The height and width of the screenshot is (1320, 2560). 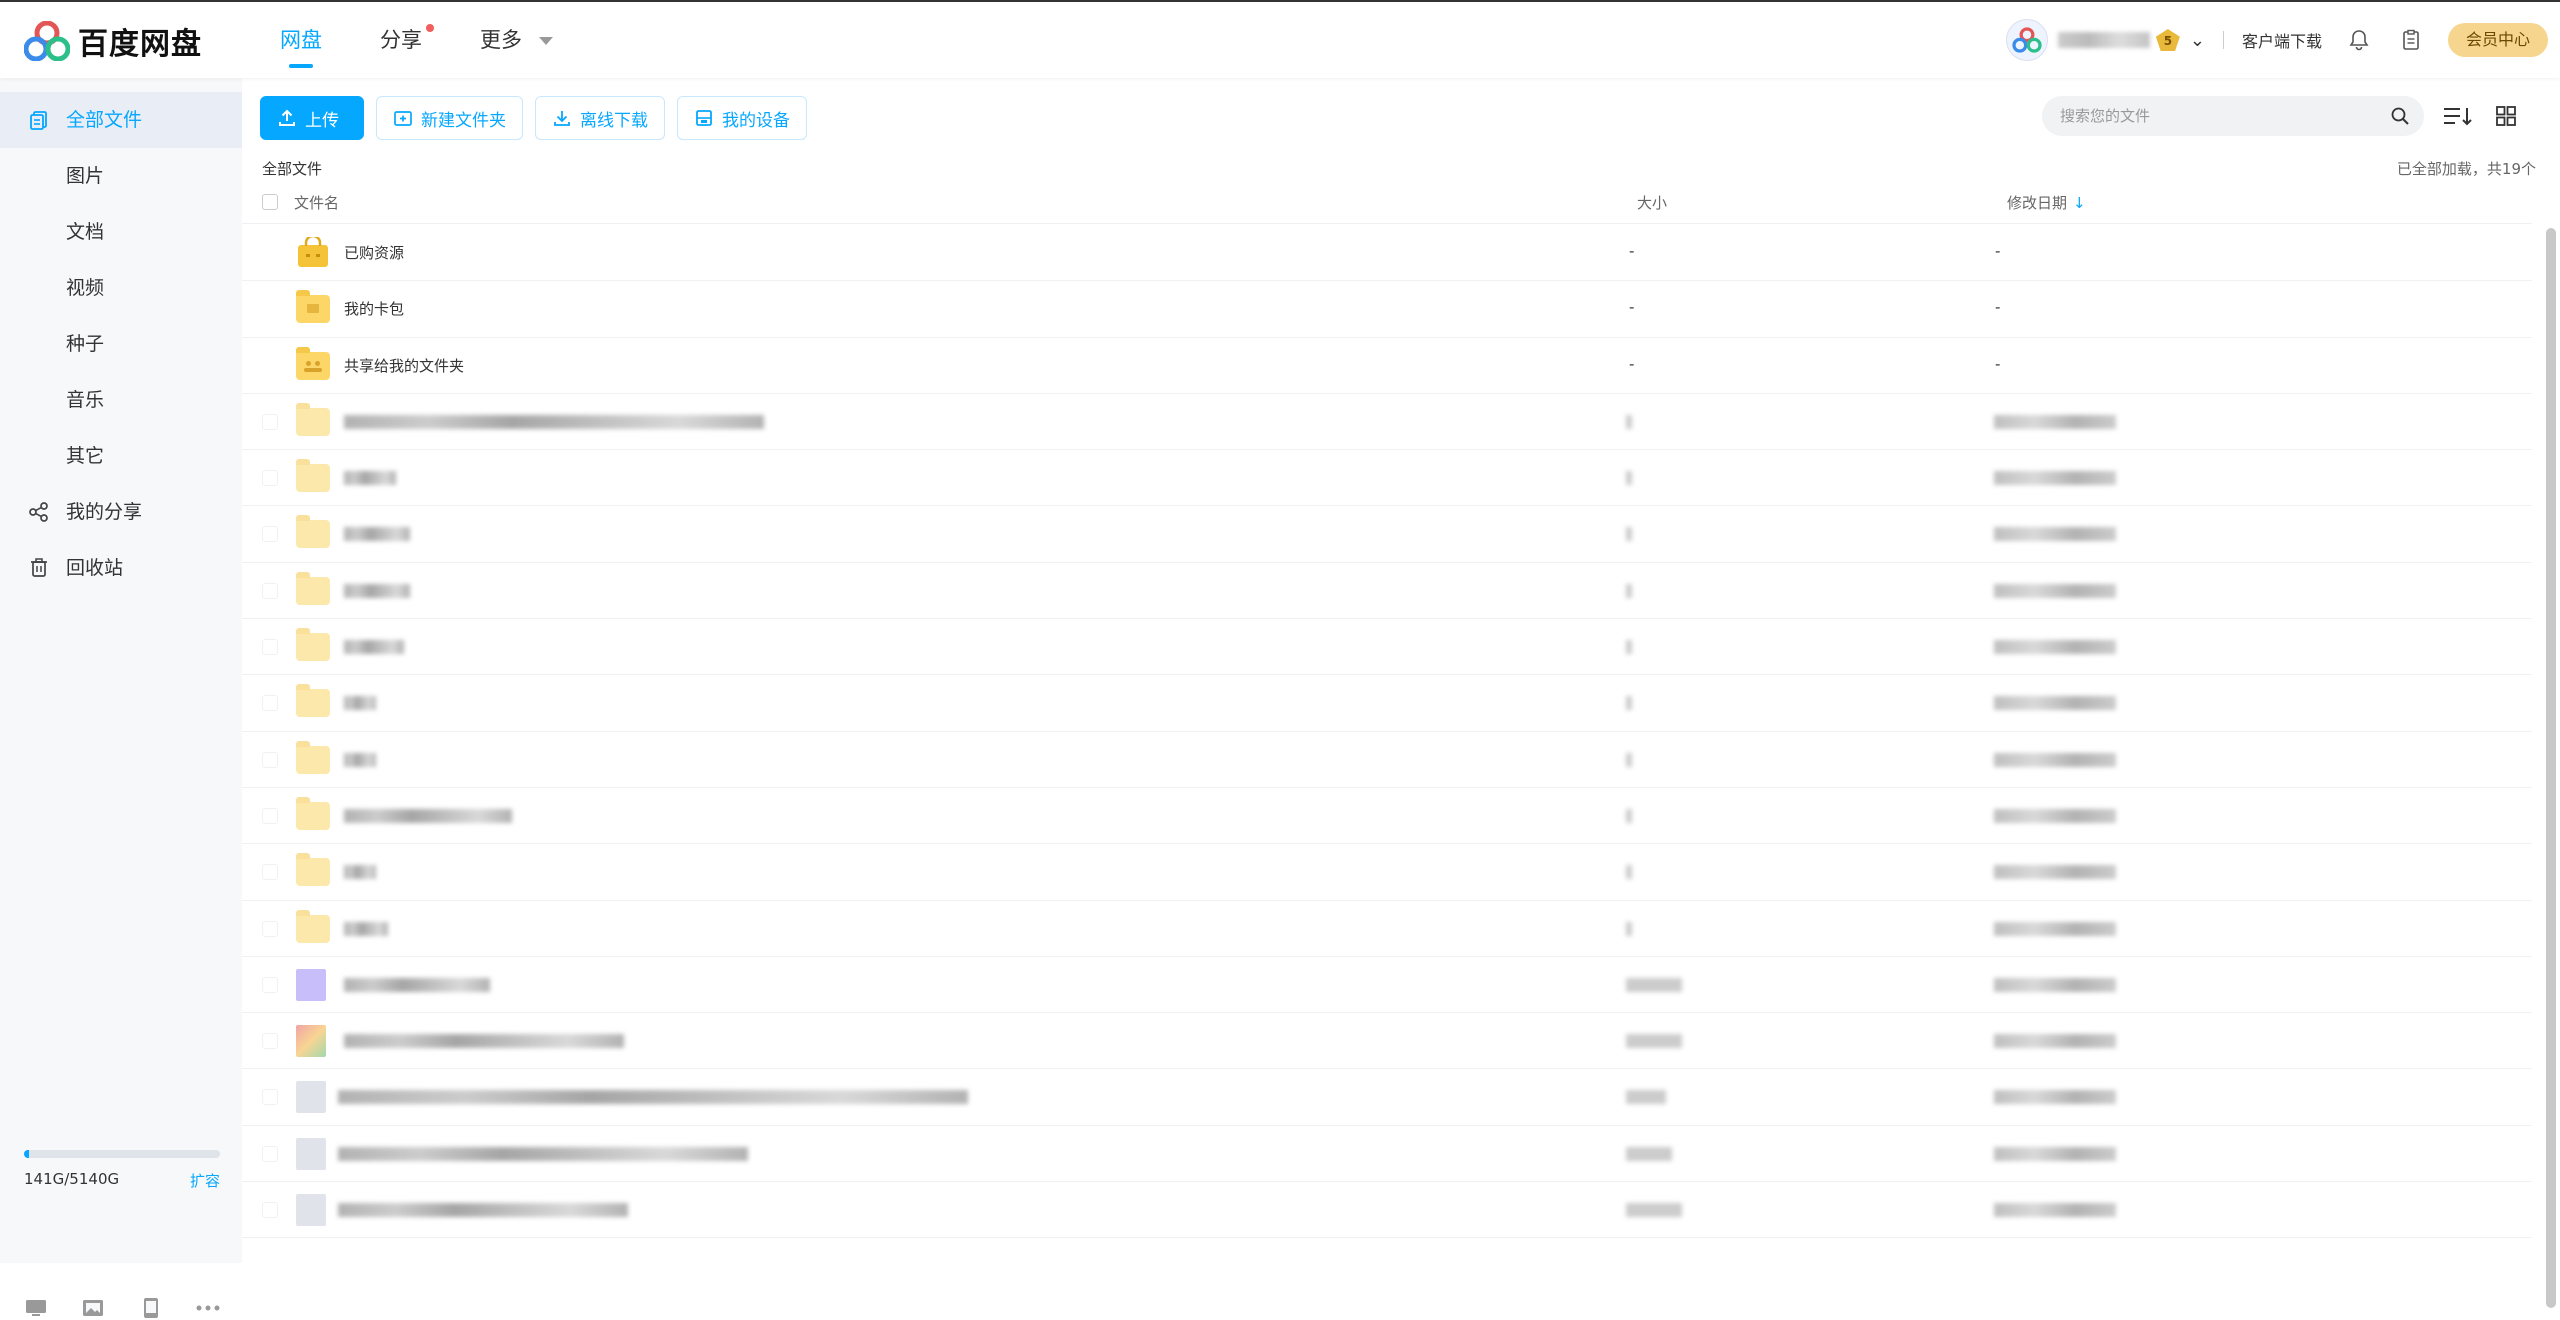 I want to click on scrollbar, so click(x=2551, y=768).